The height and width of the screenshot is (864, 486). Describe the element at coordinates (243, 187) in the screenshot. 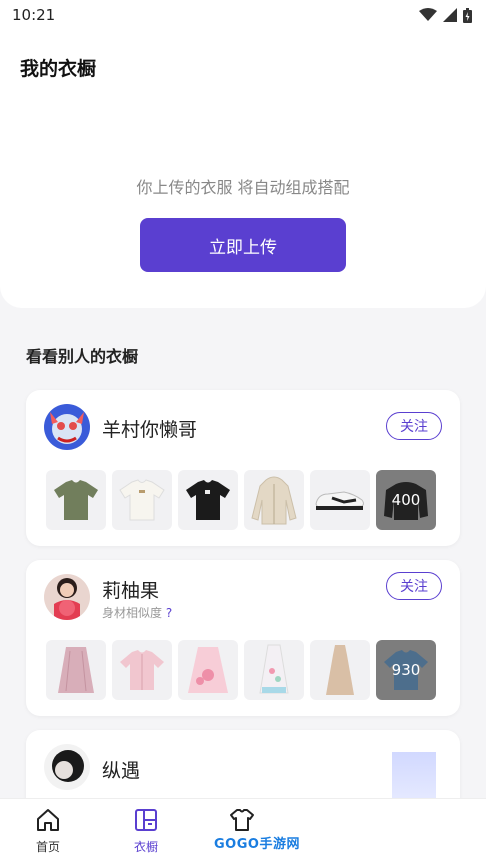

I see `empty-hint: 你上传的衣服 将自动组成搭配` at that location.